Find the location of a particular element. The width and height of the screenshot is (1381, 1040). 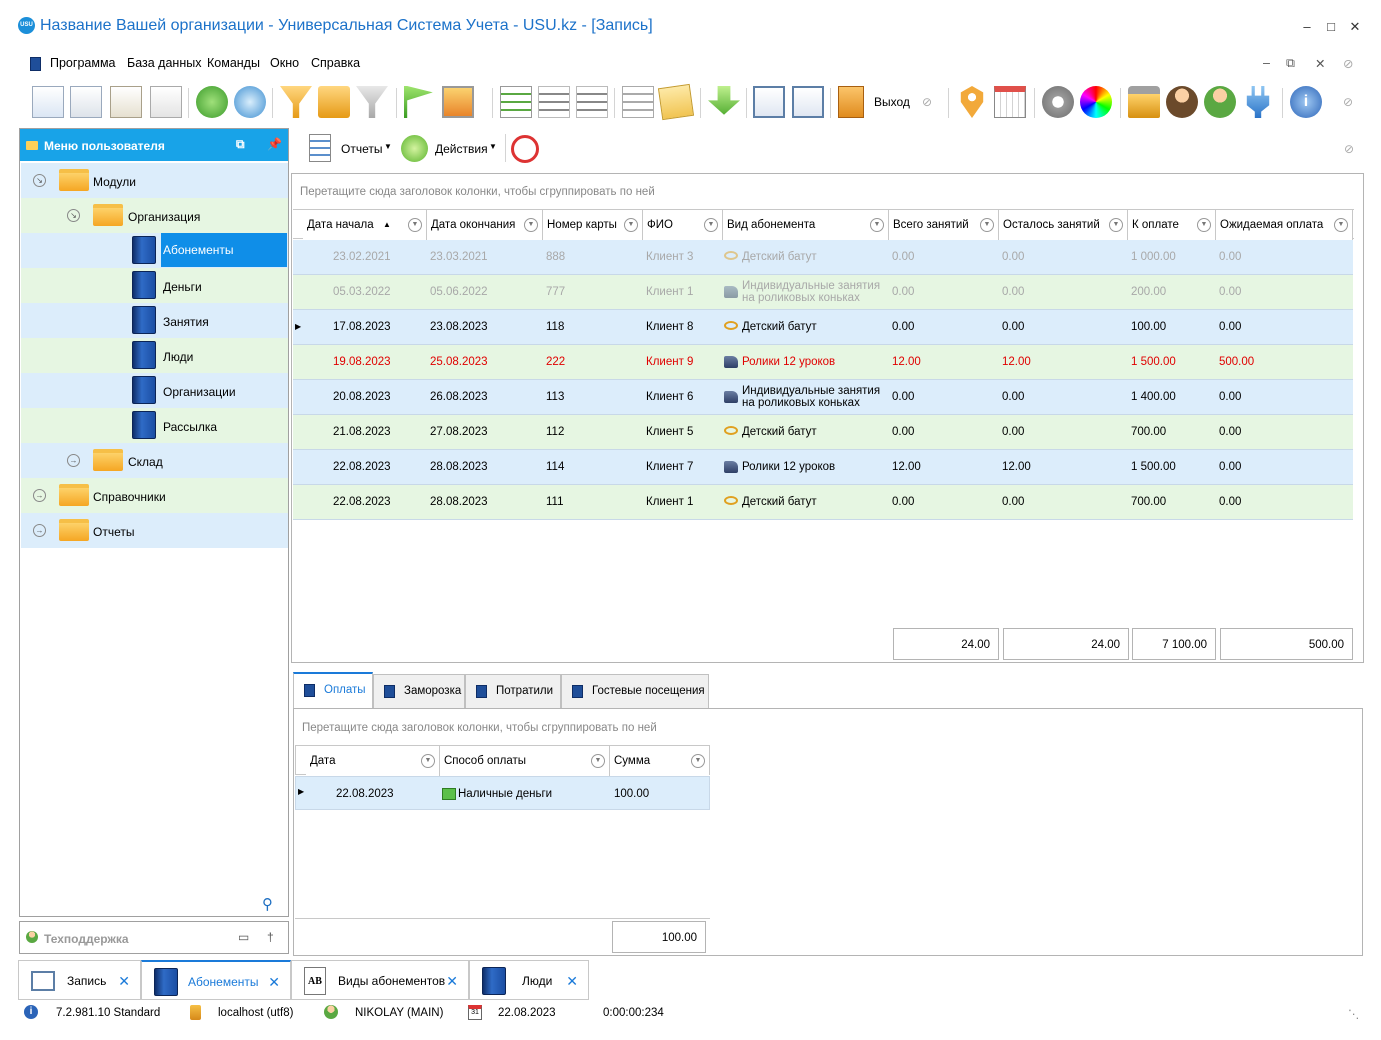

minimize-icon: – is located at coordinates (1307, 27).